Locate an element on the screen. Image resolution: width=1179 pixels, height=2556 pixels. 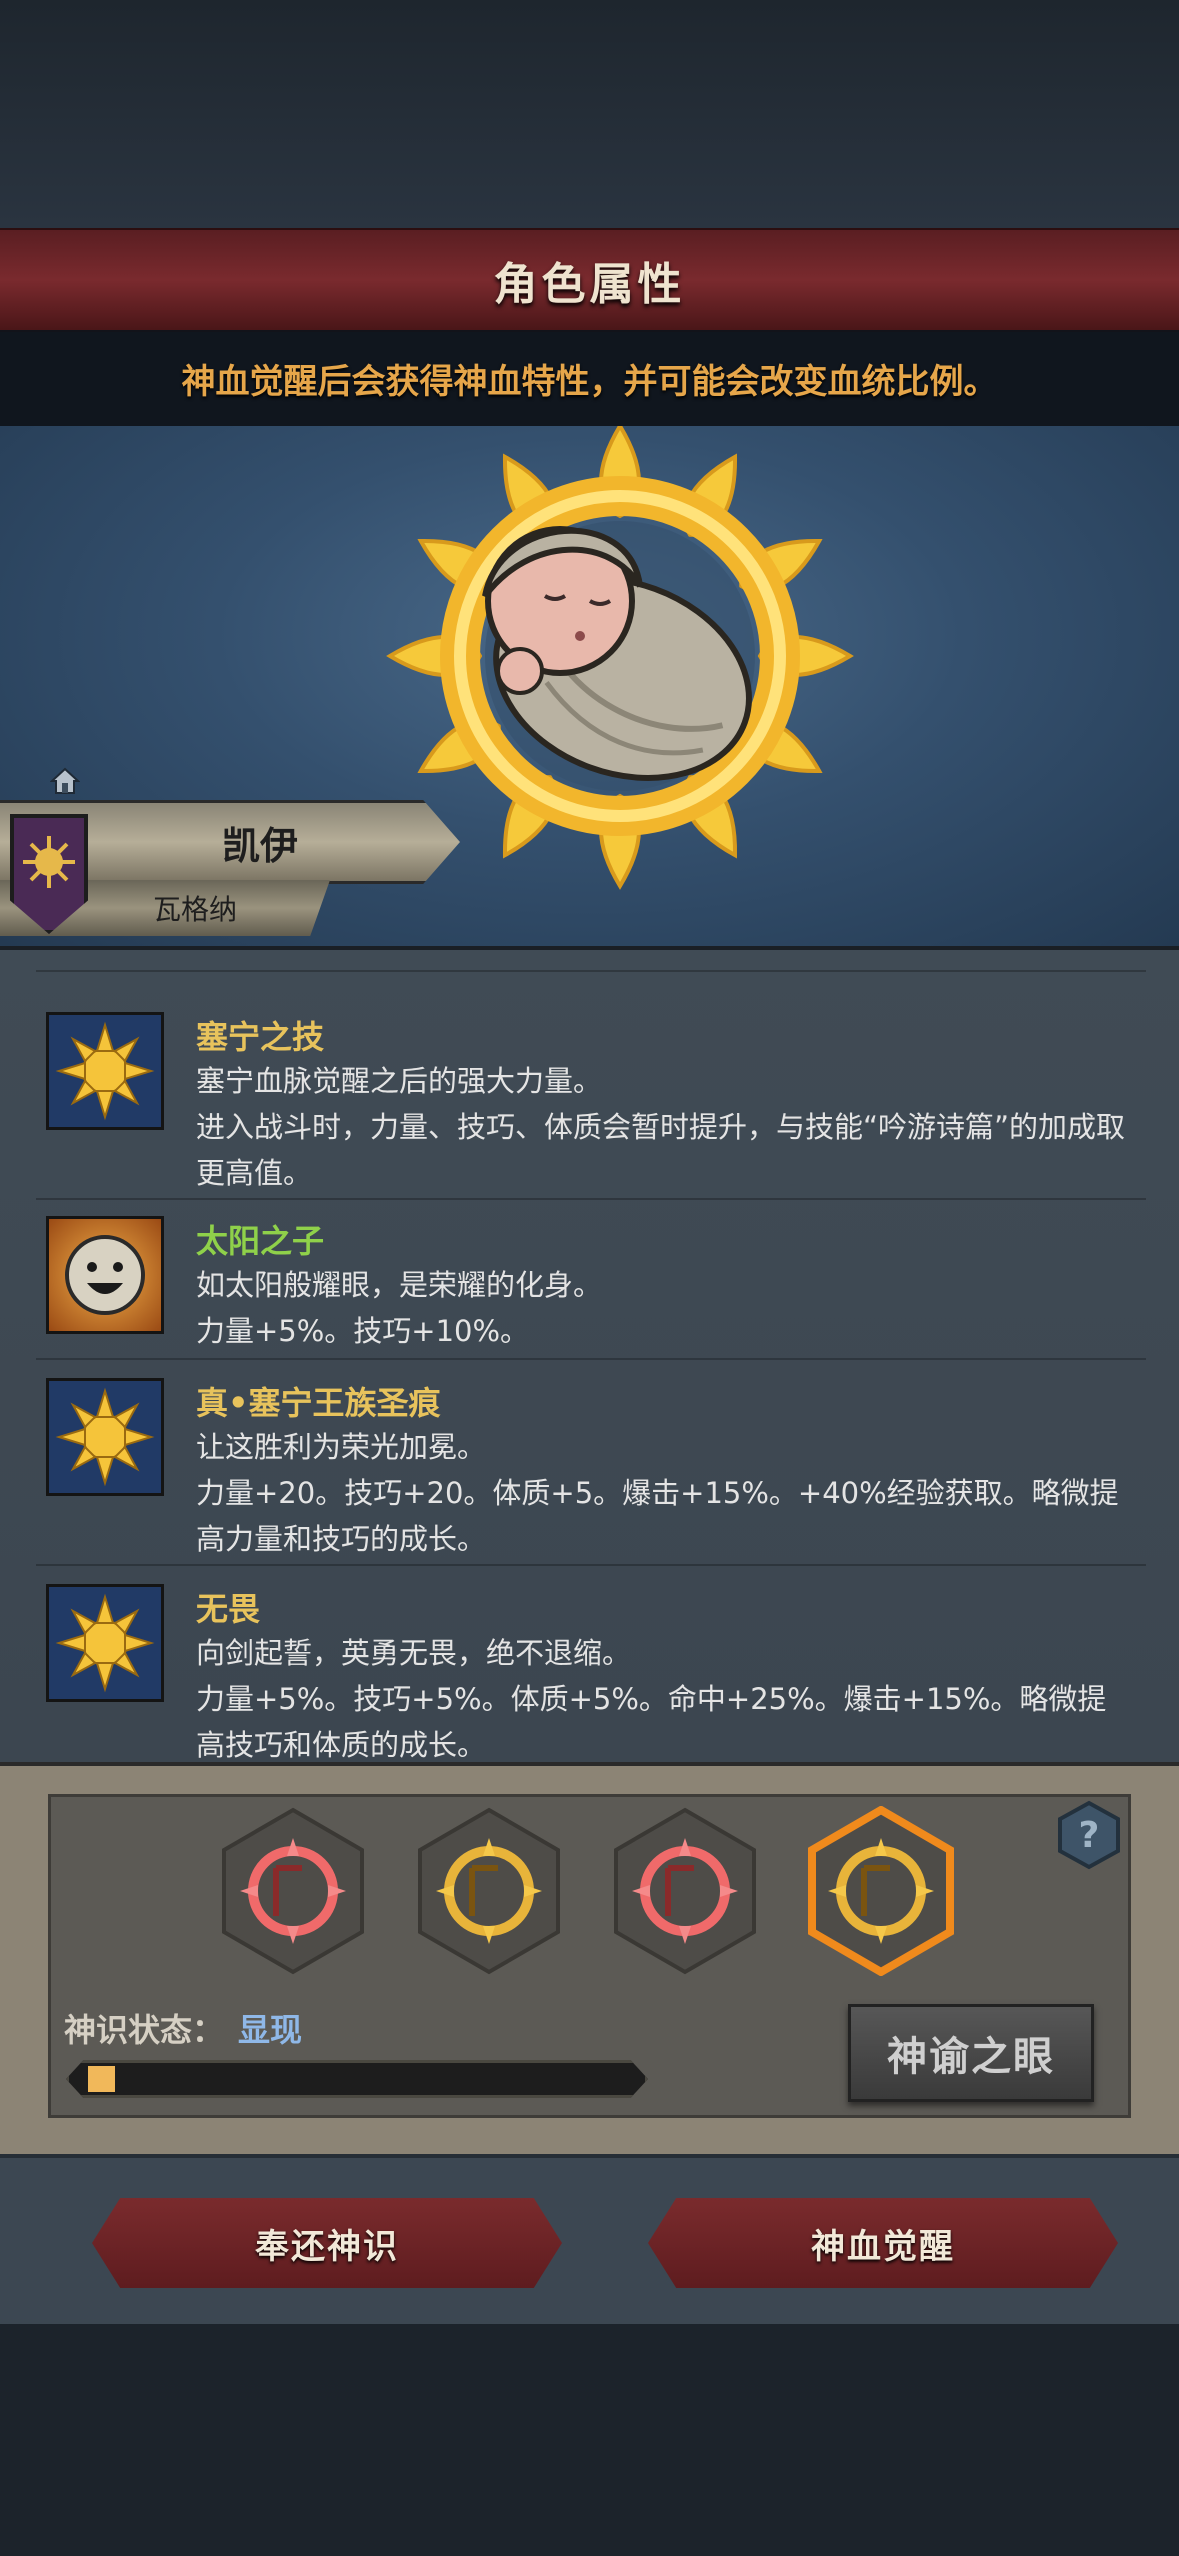
oracle-eye-button: 神谕之眼 is located at coordinates (971, 2053).